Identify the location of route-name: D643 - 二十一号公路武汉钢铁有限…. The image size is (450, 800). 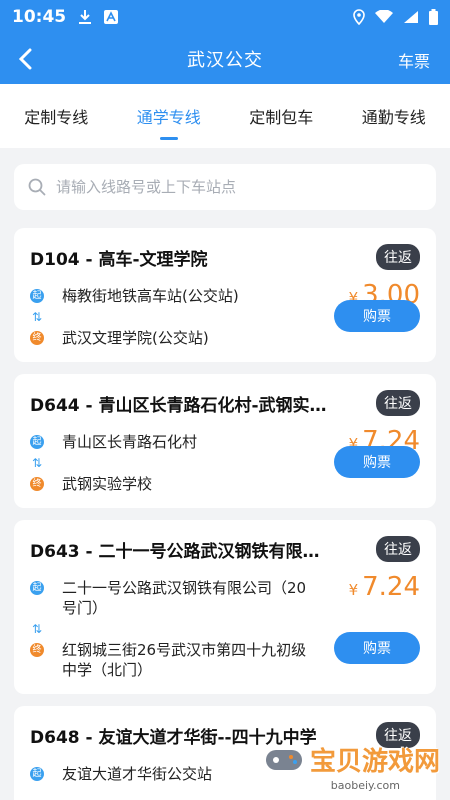
(175, 551).